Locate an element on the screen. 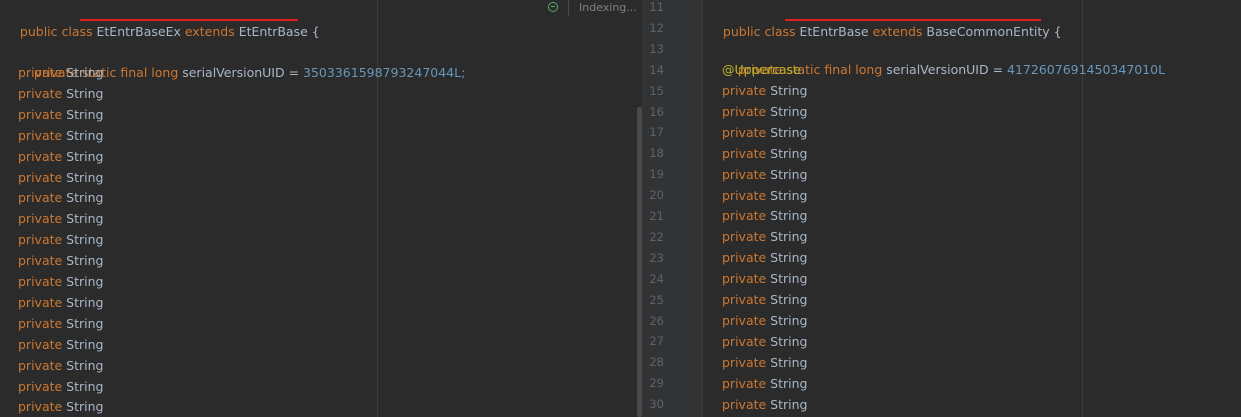  annotation-uppercase: @Uppercase is located at coordinates (761, 69).